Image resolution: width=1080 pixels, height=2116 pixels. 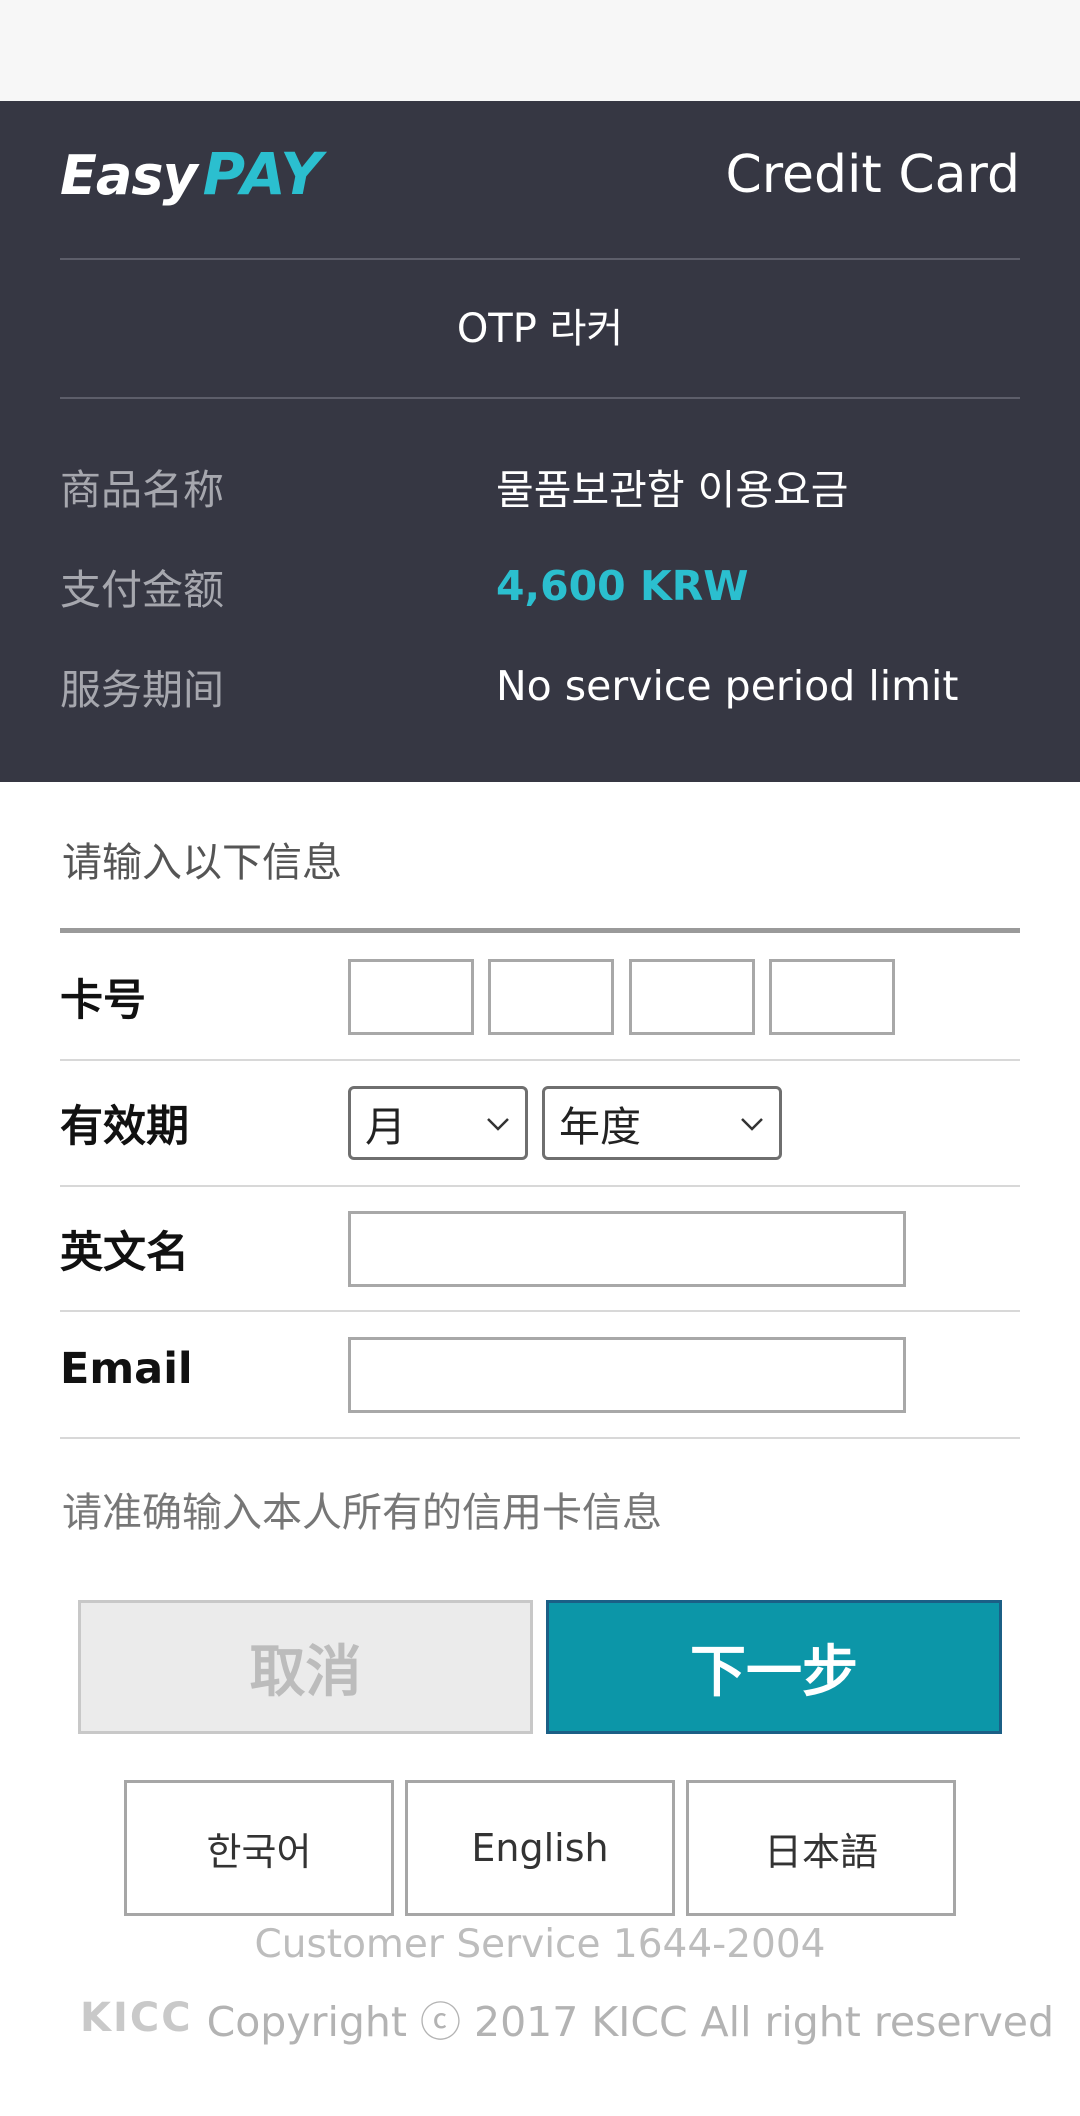 I want to click on product-name-label: 商品名称, so click(x=142, y=490).